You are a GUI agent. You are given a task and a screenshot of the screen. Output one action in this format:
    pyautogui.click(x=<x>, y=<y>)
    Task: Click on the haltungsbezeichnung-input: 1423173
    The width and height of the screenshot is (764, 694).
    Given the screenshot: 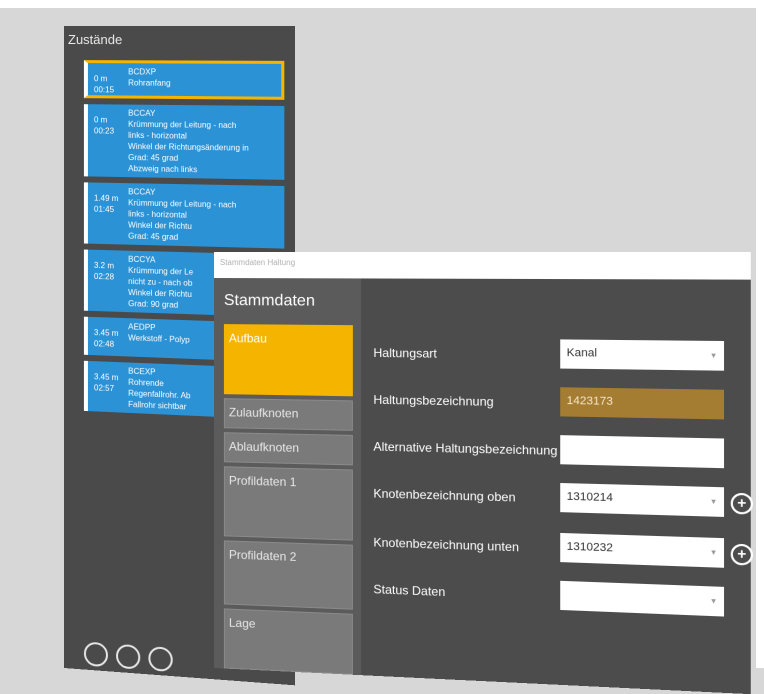 What is the action you would take?
    pyautogui.click(x=642, y=403)
    